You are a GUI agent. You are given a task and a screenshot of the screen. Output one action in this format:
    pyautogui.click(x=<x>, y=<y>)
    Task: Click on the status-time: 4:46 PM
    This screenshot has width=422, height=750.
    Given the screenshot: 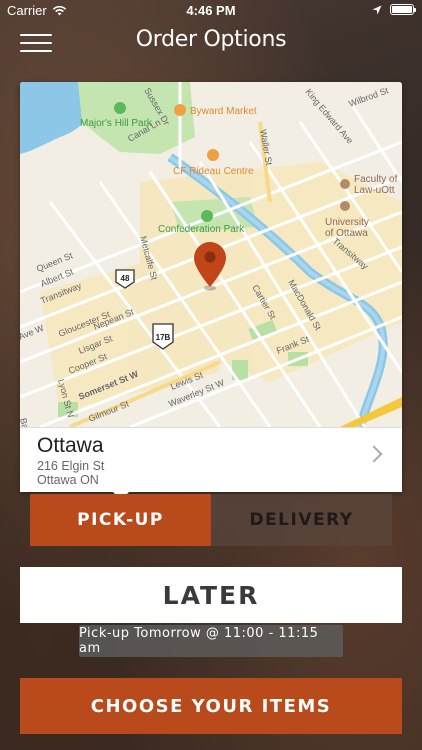 What is the action you would take?
    pyautogui.click(x=211, y=10)
    